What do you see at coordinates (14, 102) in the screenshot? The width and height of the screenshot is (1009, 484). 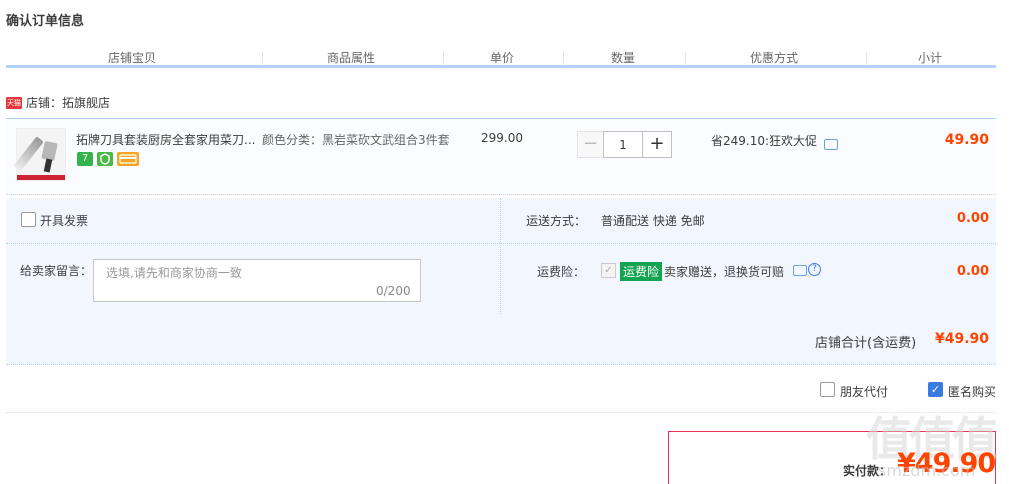 I see `tmall-icon: 天猫` at bounding box center [14, 102].